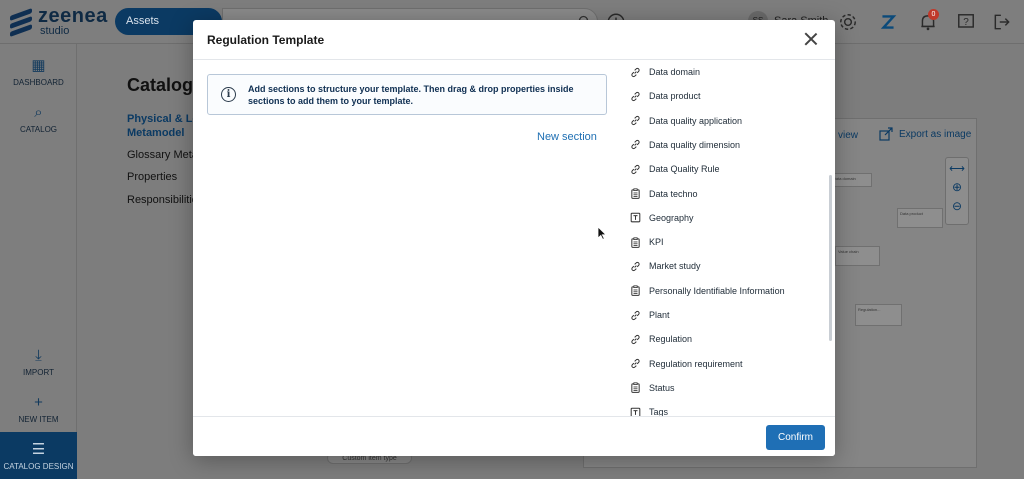 The width and height of the screenshot is (1024, 479). What do you see at coordinates (675, 266) in the screenshot?
I see `property-item-label: Market study` at bounding box center [675, 266].